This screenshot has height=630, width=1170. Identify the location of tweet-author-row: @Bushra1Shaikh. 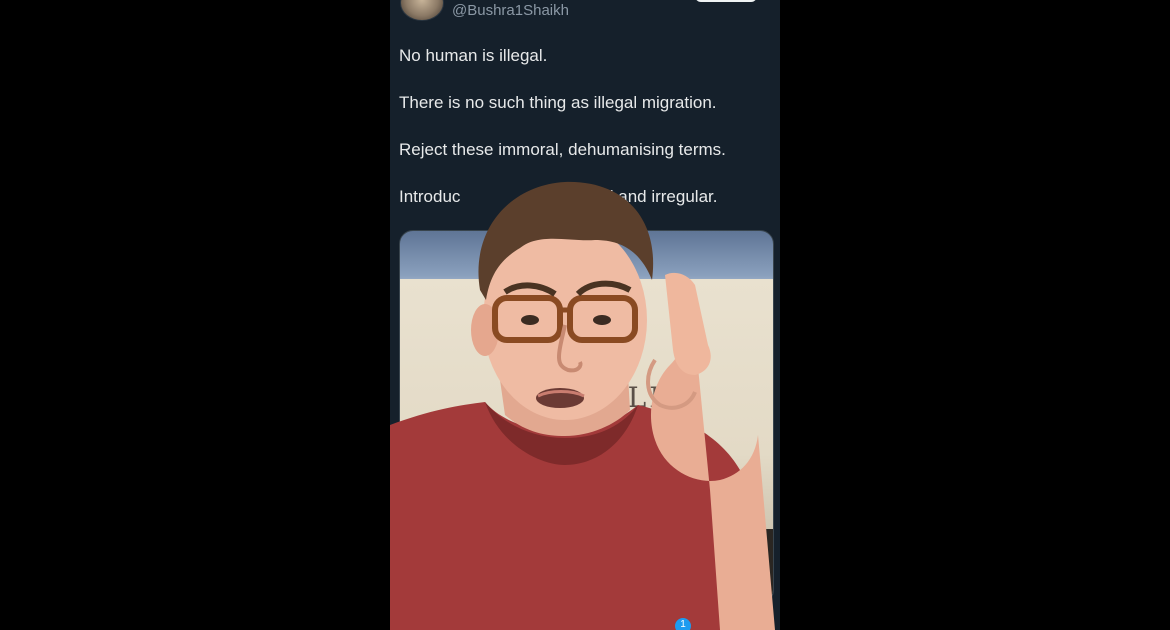
(484, 10).